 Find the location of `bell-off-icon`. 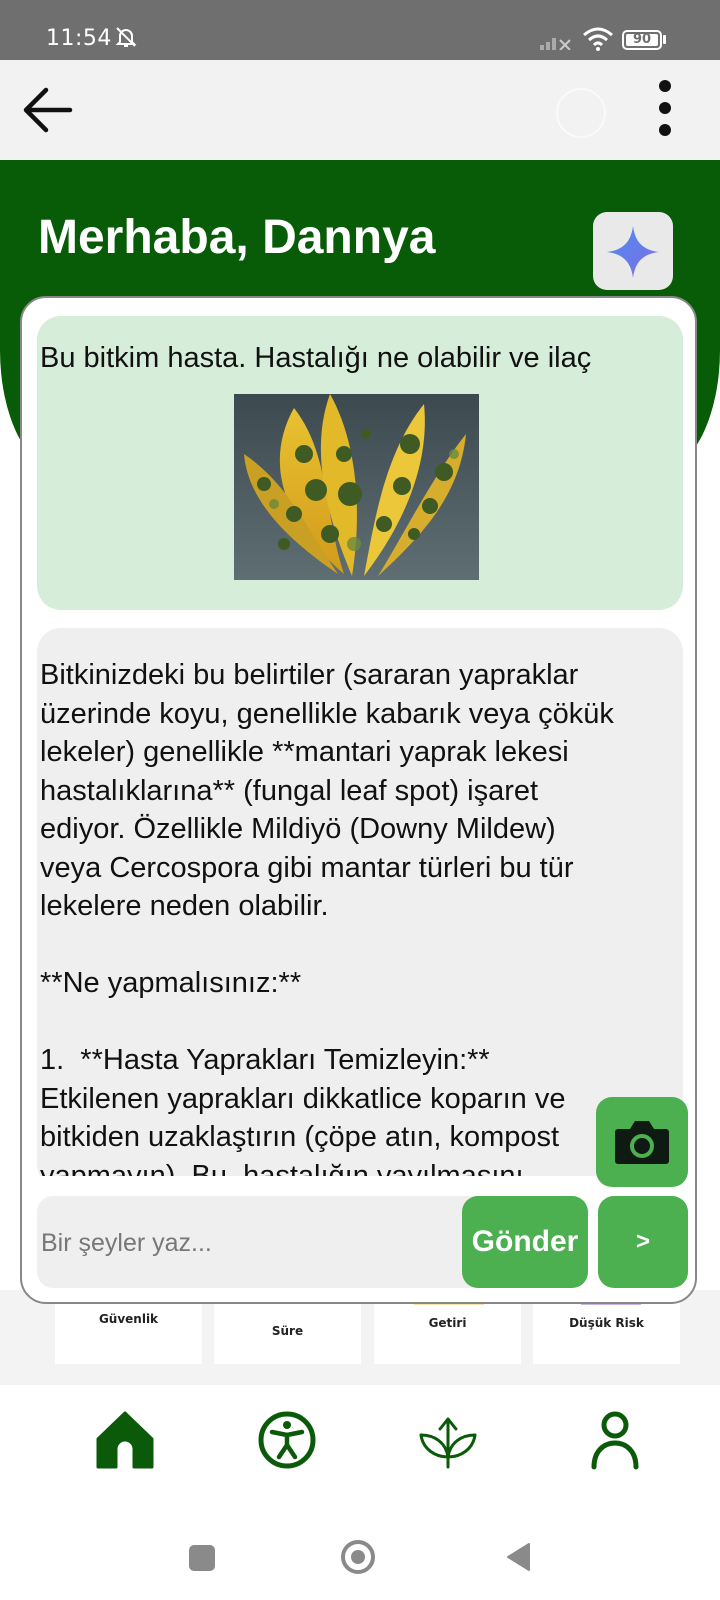

bell-off-icon is located at coordinates (126, 37).